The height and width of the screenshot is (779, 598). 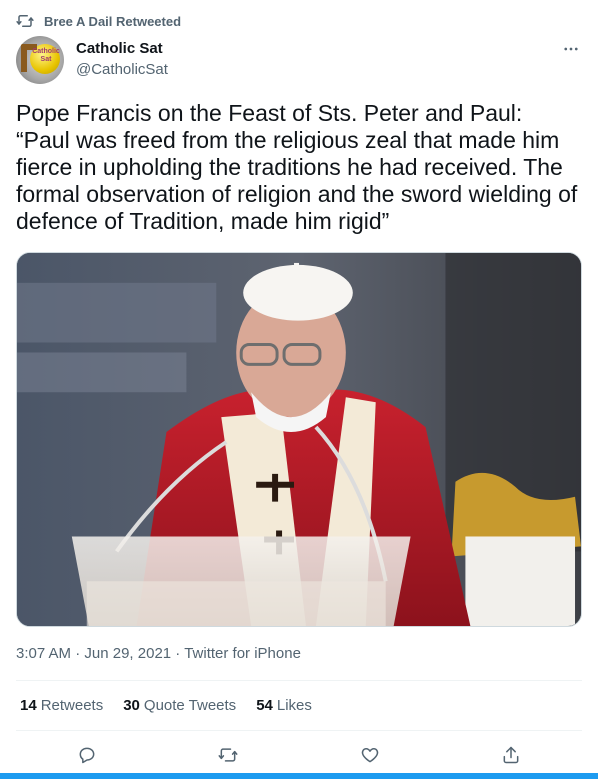 I want to click on likes-stat: 54 Likes, so click(x=284, y=705).